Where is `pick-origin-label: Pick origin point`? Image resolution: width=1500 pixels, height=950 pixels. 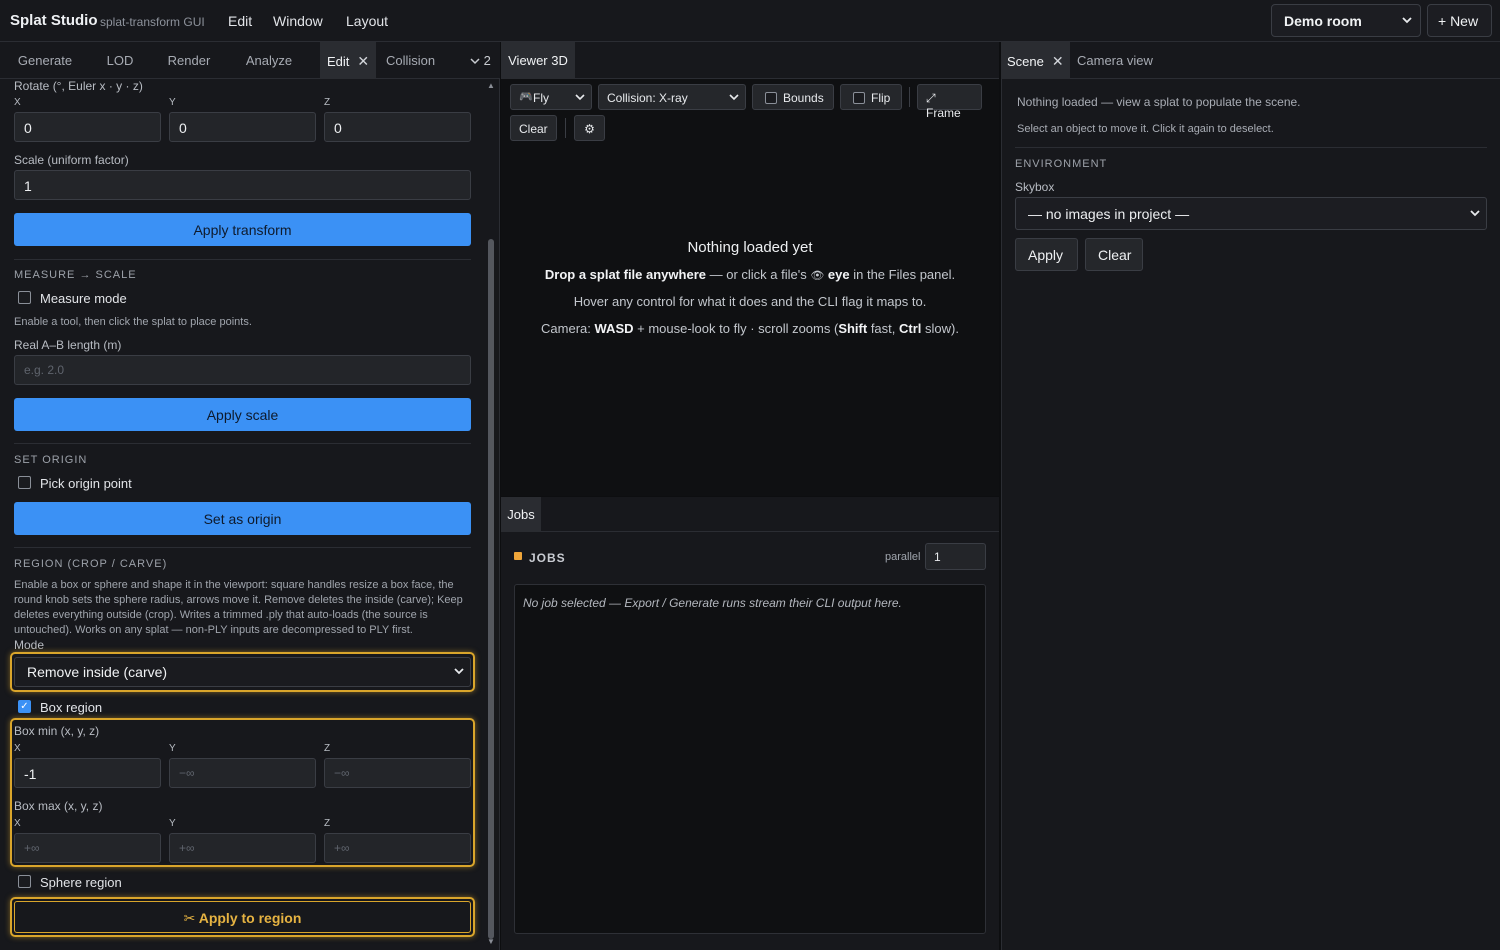 pick-origin-label: Pick origin point is located at coordinates (86, 483).